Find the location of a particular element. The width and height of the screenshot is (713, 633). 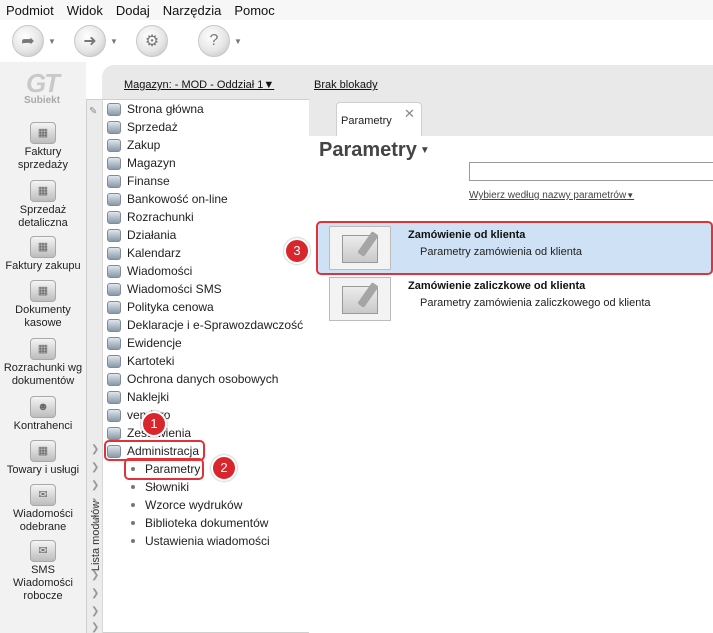

finance-icon is located at coordinates (114, 181).